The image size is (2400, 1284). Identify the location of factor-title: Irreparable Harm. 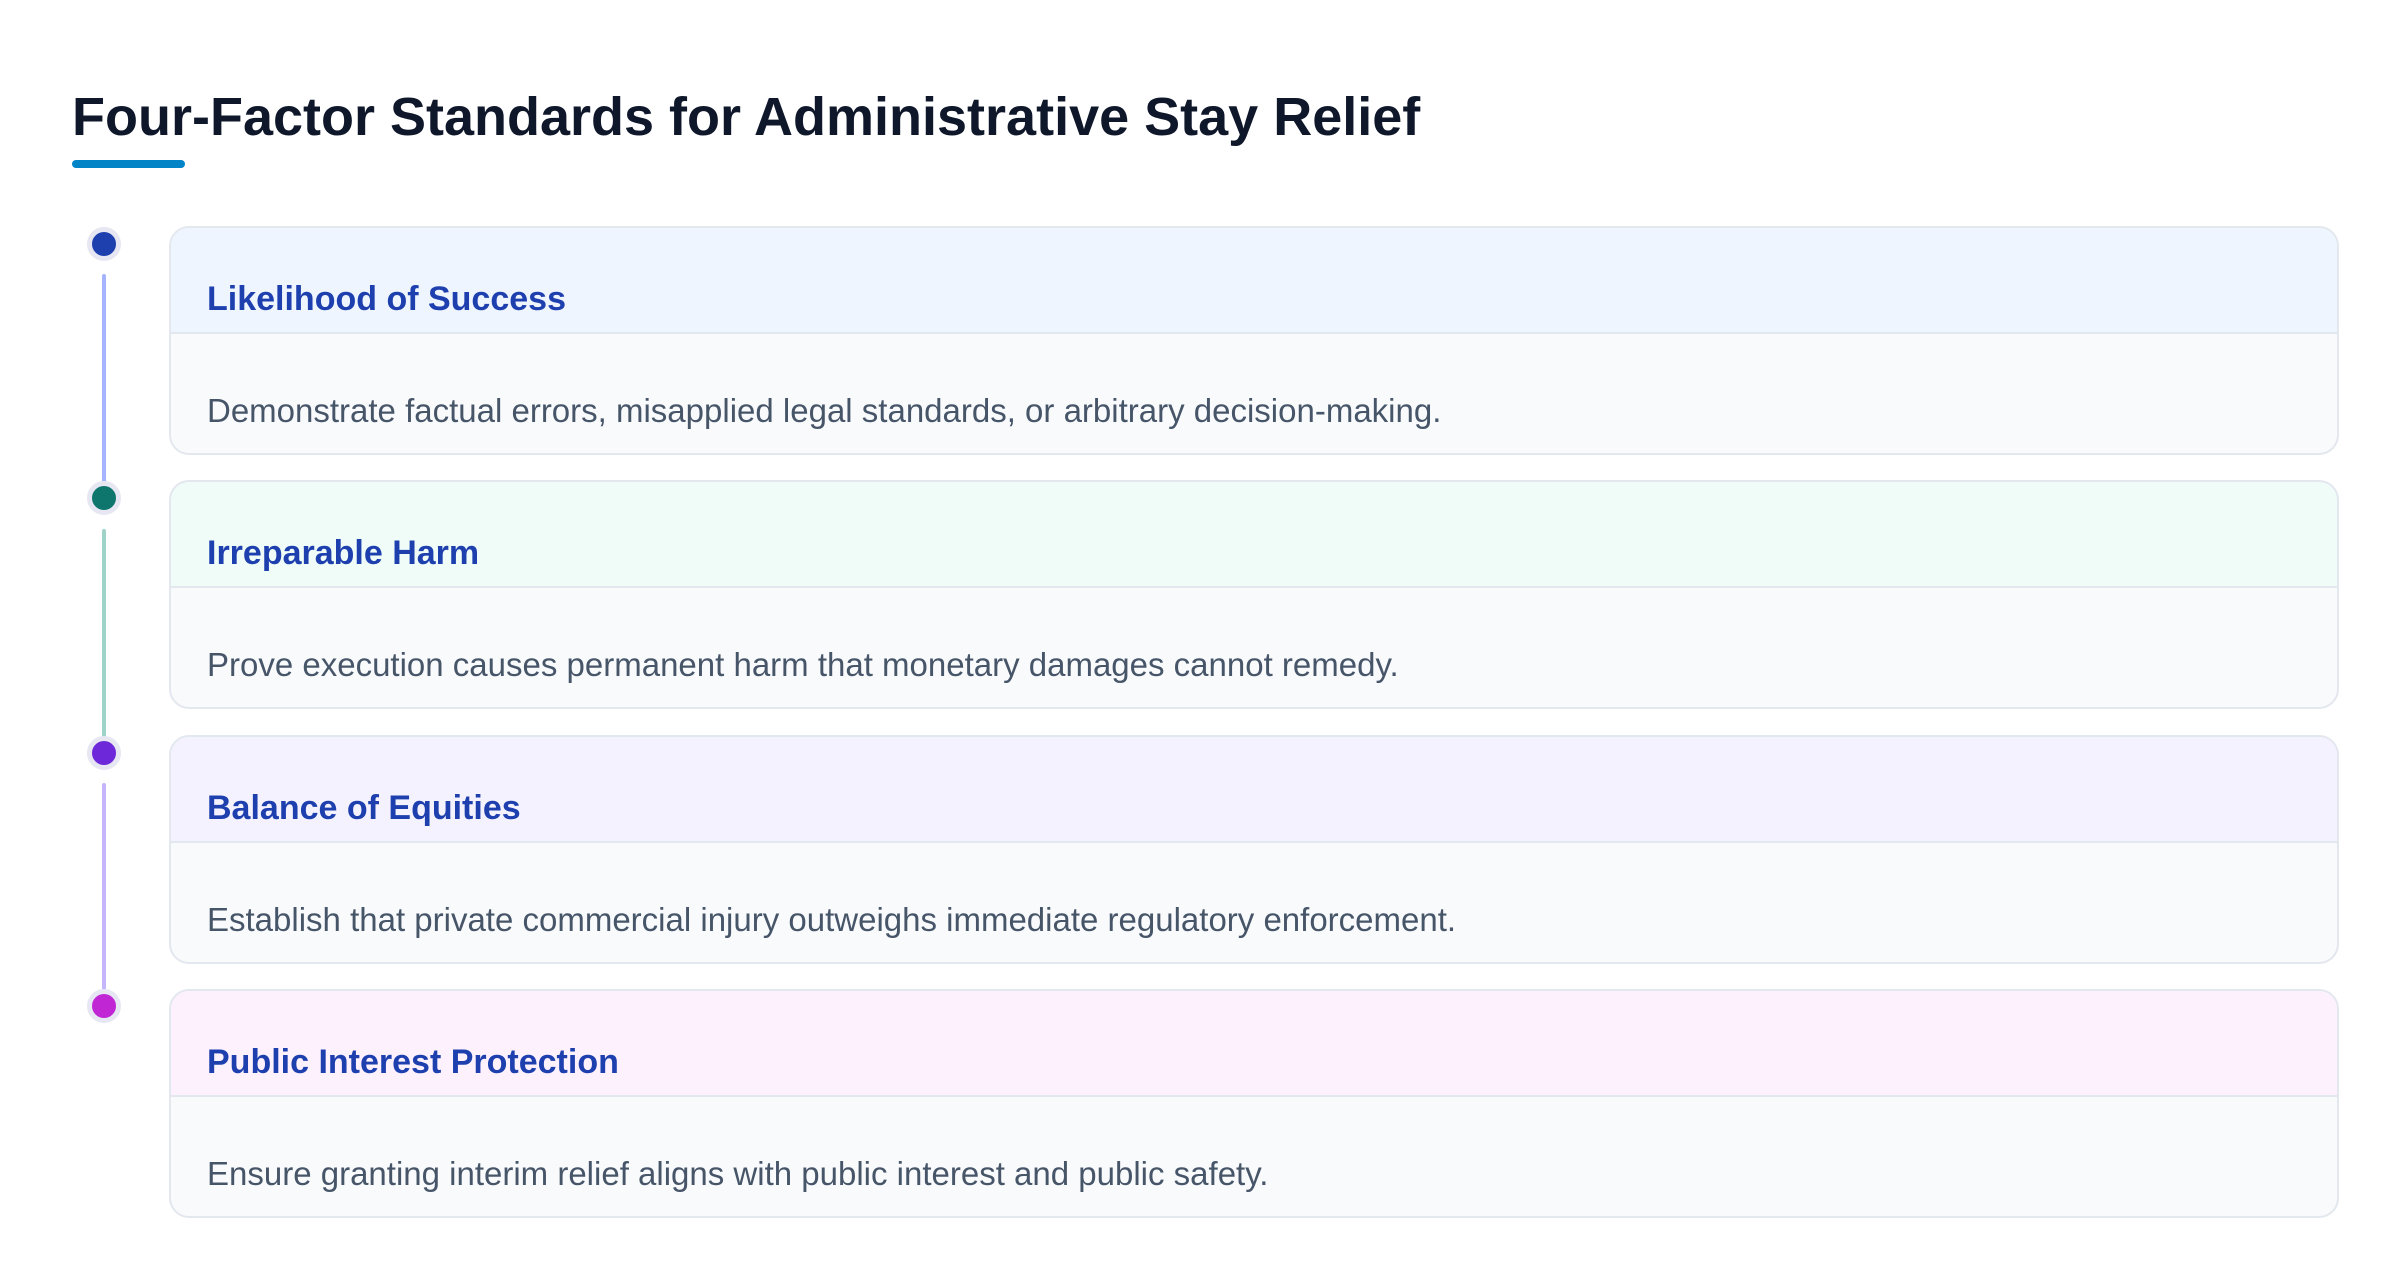
(343, 553).